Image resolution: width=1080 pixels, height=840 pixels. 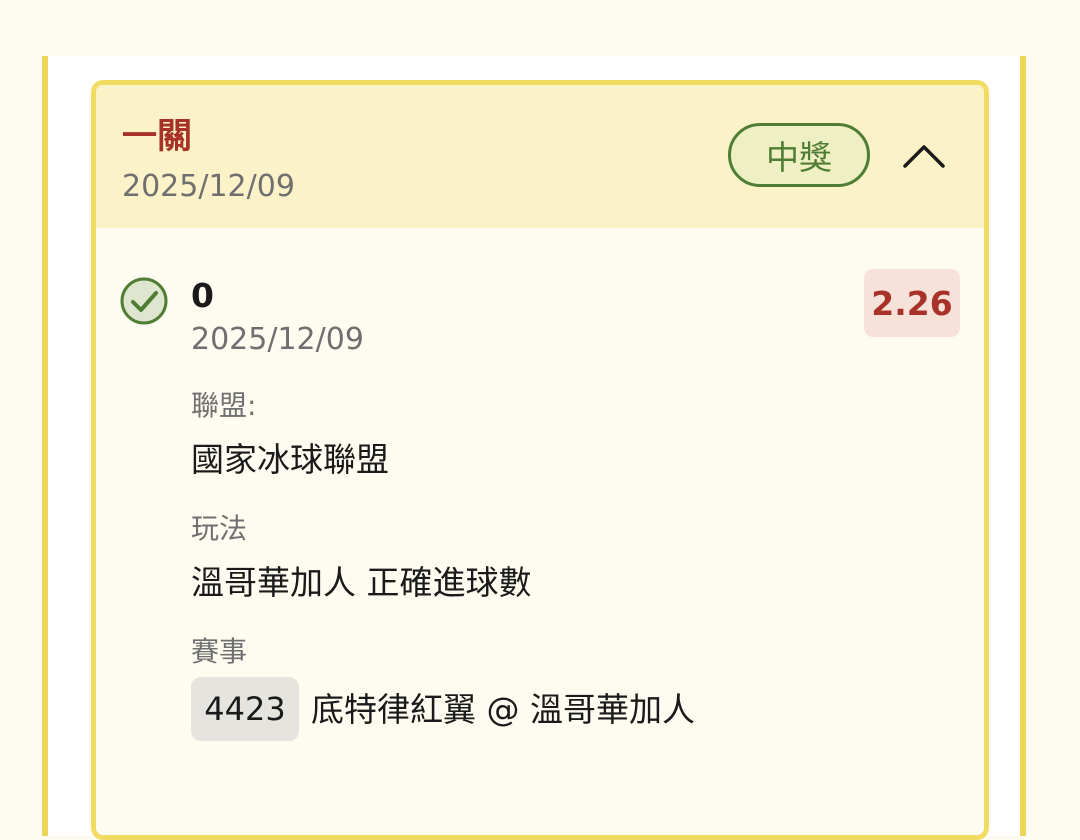 I want to click on selection-date: 2025/12/09, so click(x=277, y=339).